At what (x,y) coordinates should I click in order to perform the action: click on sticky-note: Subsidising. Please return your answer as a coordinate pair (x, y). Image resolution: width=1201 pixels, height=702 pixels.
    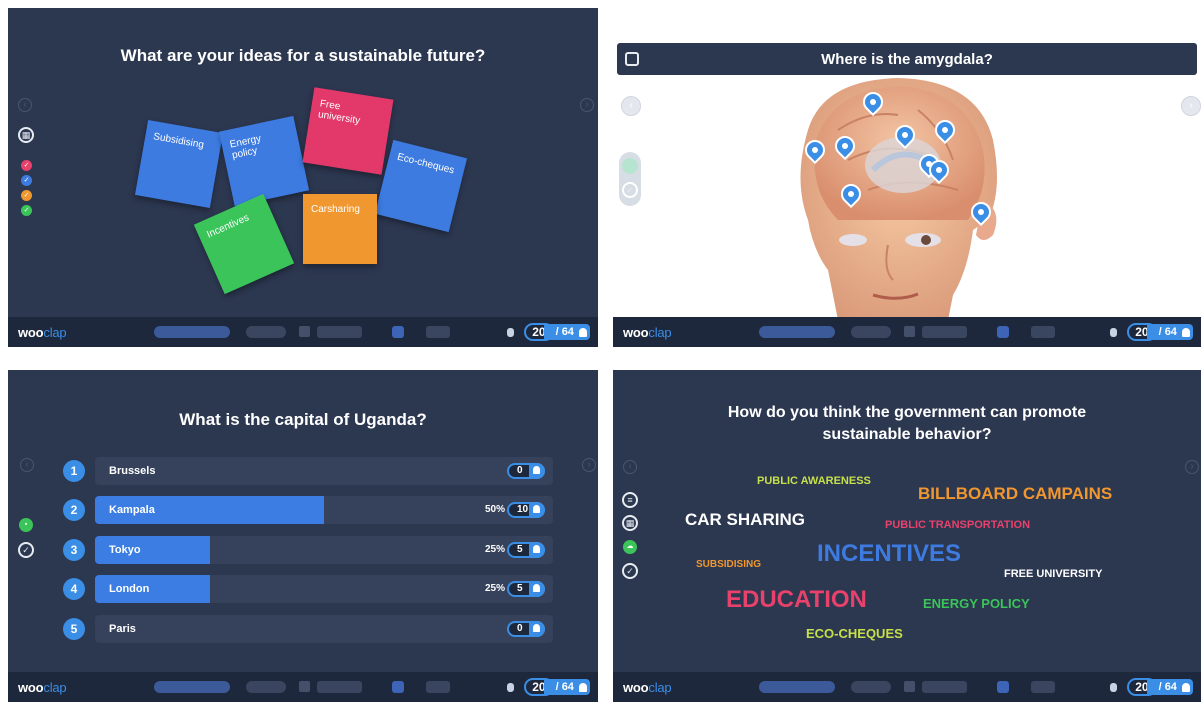
    Looking at the image, I should click on (179, 164).